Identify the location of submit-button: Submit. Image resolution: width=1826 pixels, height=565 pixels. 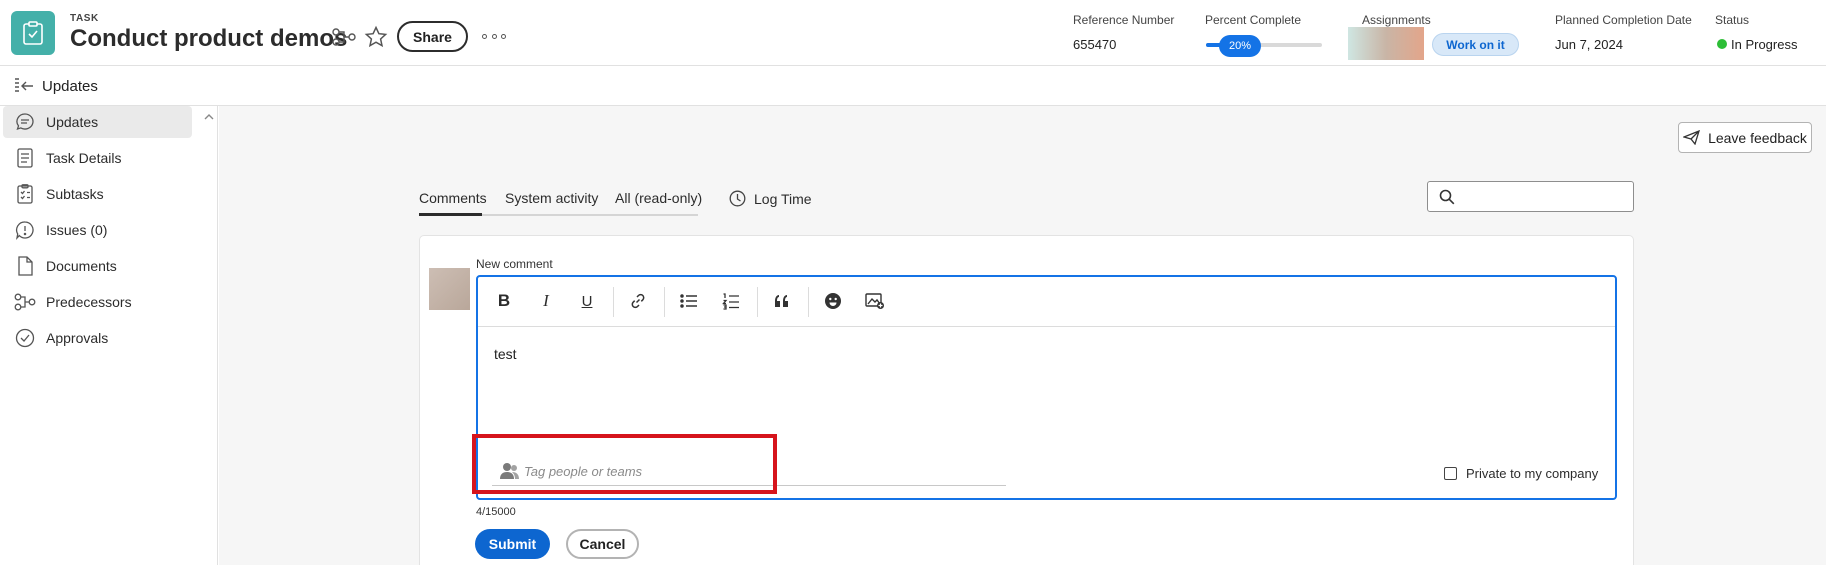
(512, 544).